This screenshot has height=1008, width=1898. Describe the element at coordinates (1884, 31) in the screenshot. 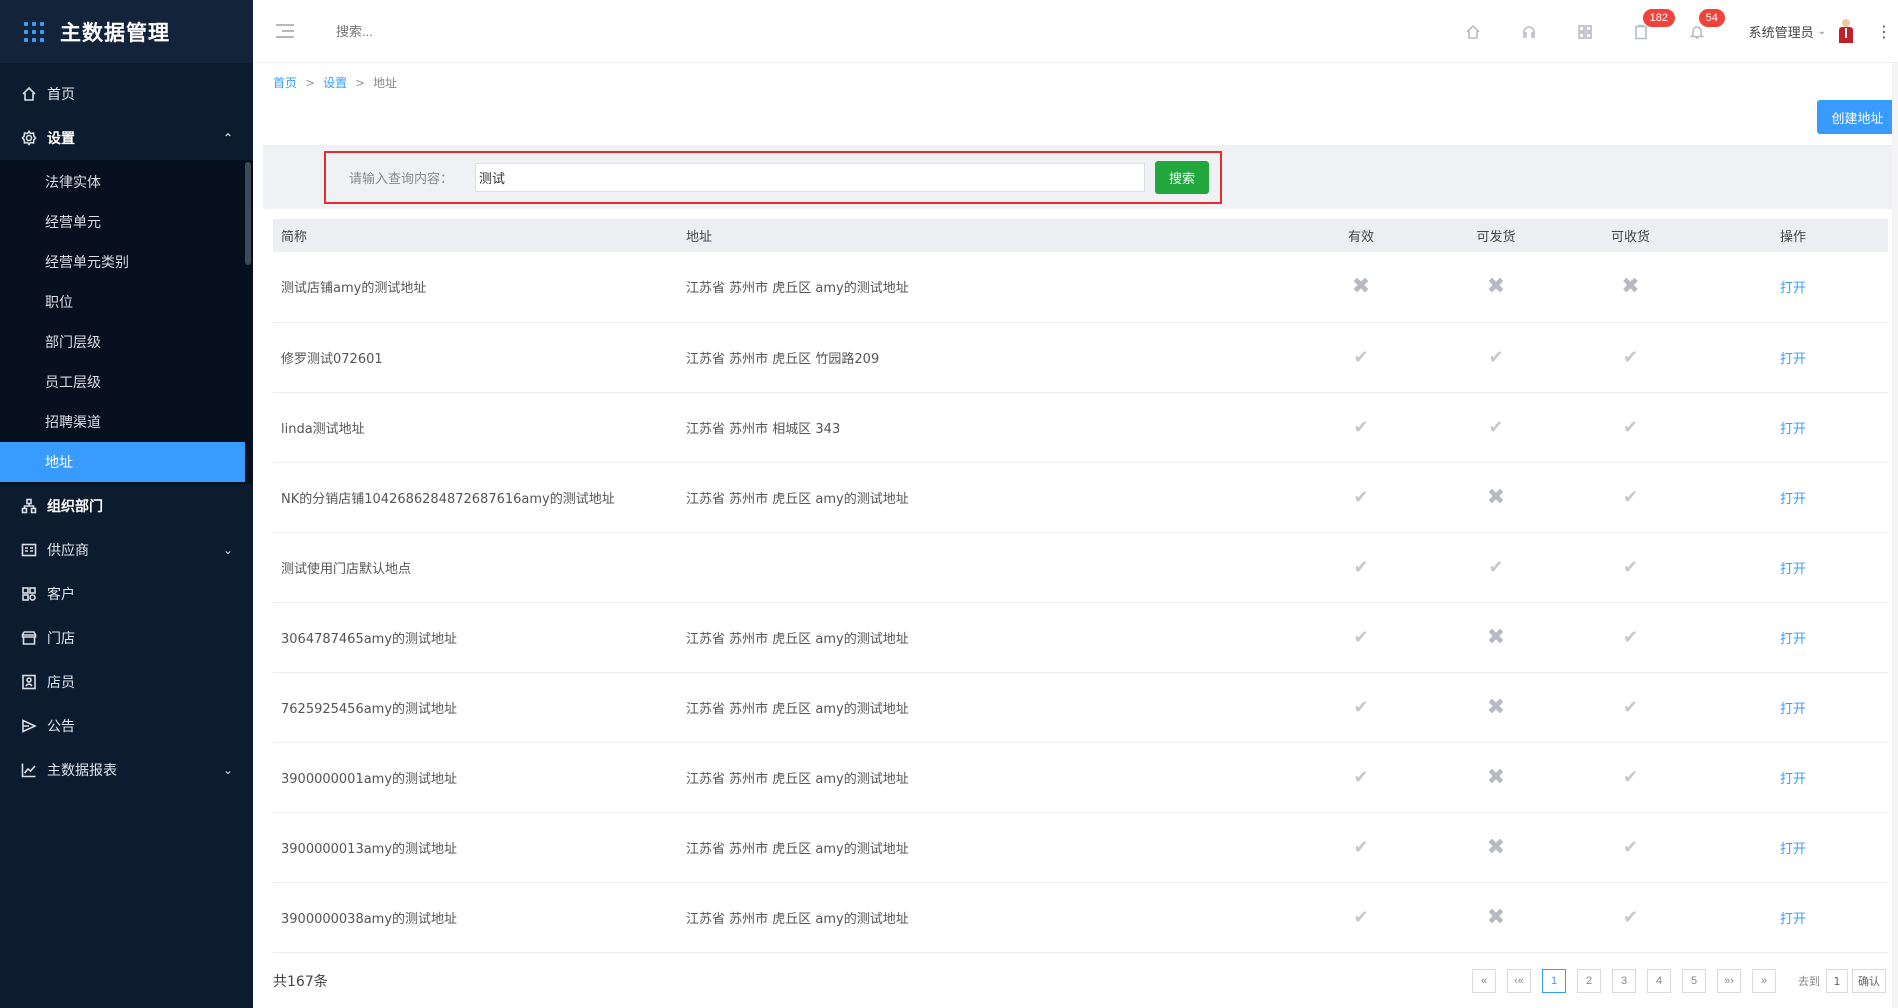

I see `more-options-icon: ⋮` at that location.